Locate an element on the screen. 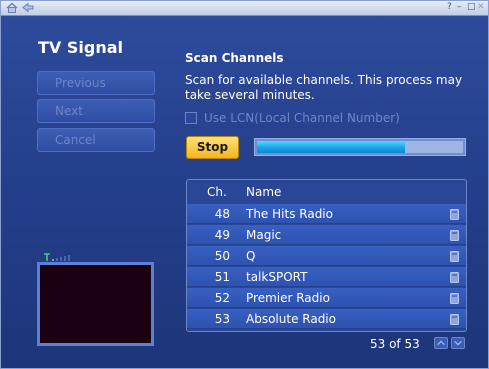 This screenshot has width=489, height=369. progress-fill is located at coordinates (331, 147).